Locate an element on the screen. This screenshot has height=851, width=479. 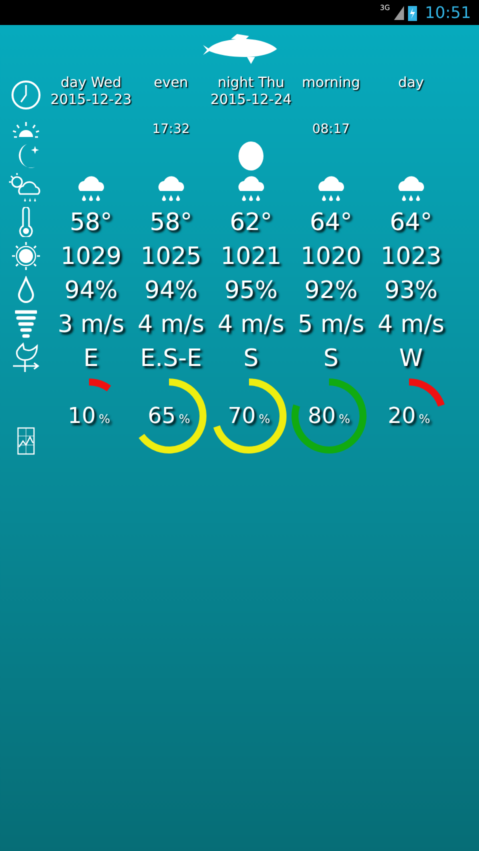
sun-icon is located at coordinates (25, 256).